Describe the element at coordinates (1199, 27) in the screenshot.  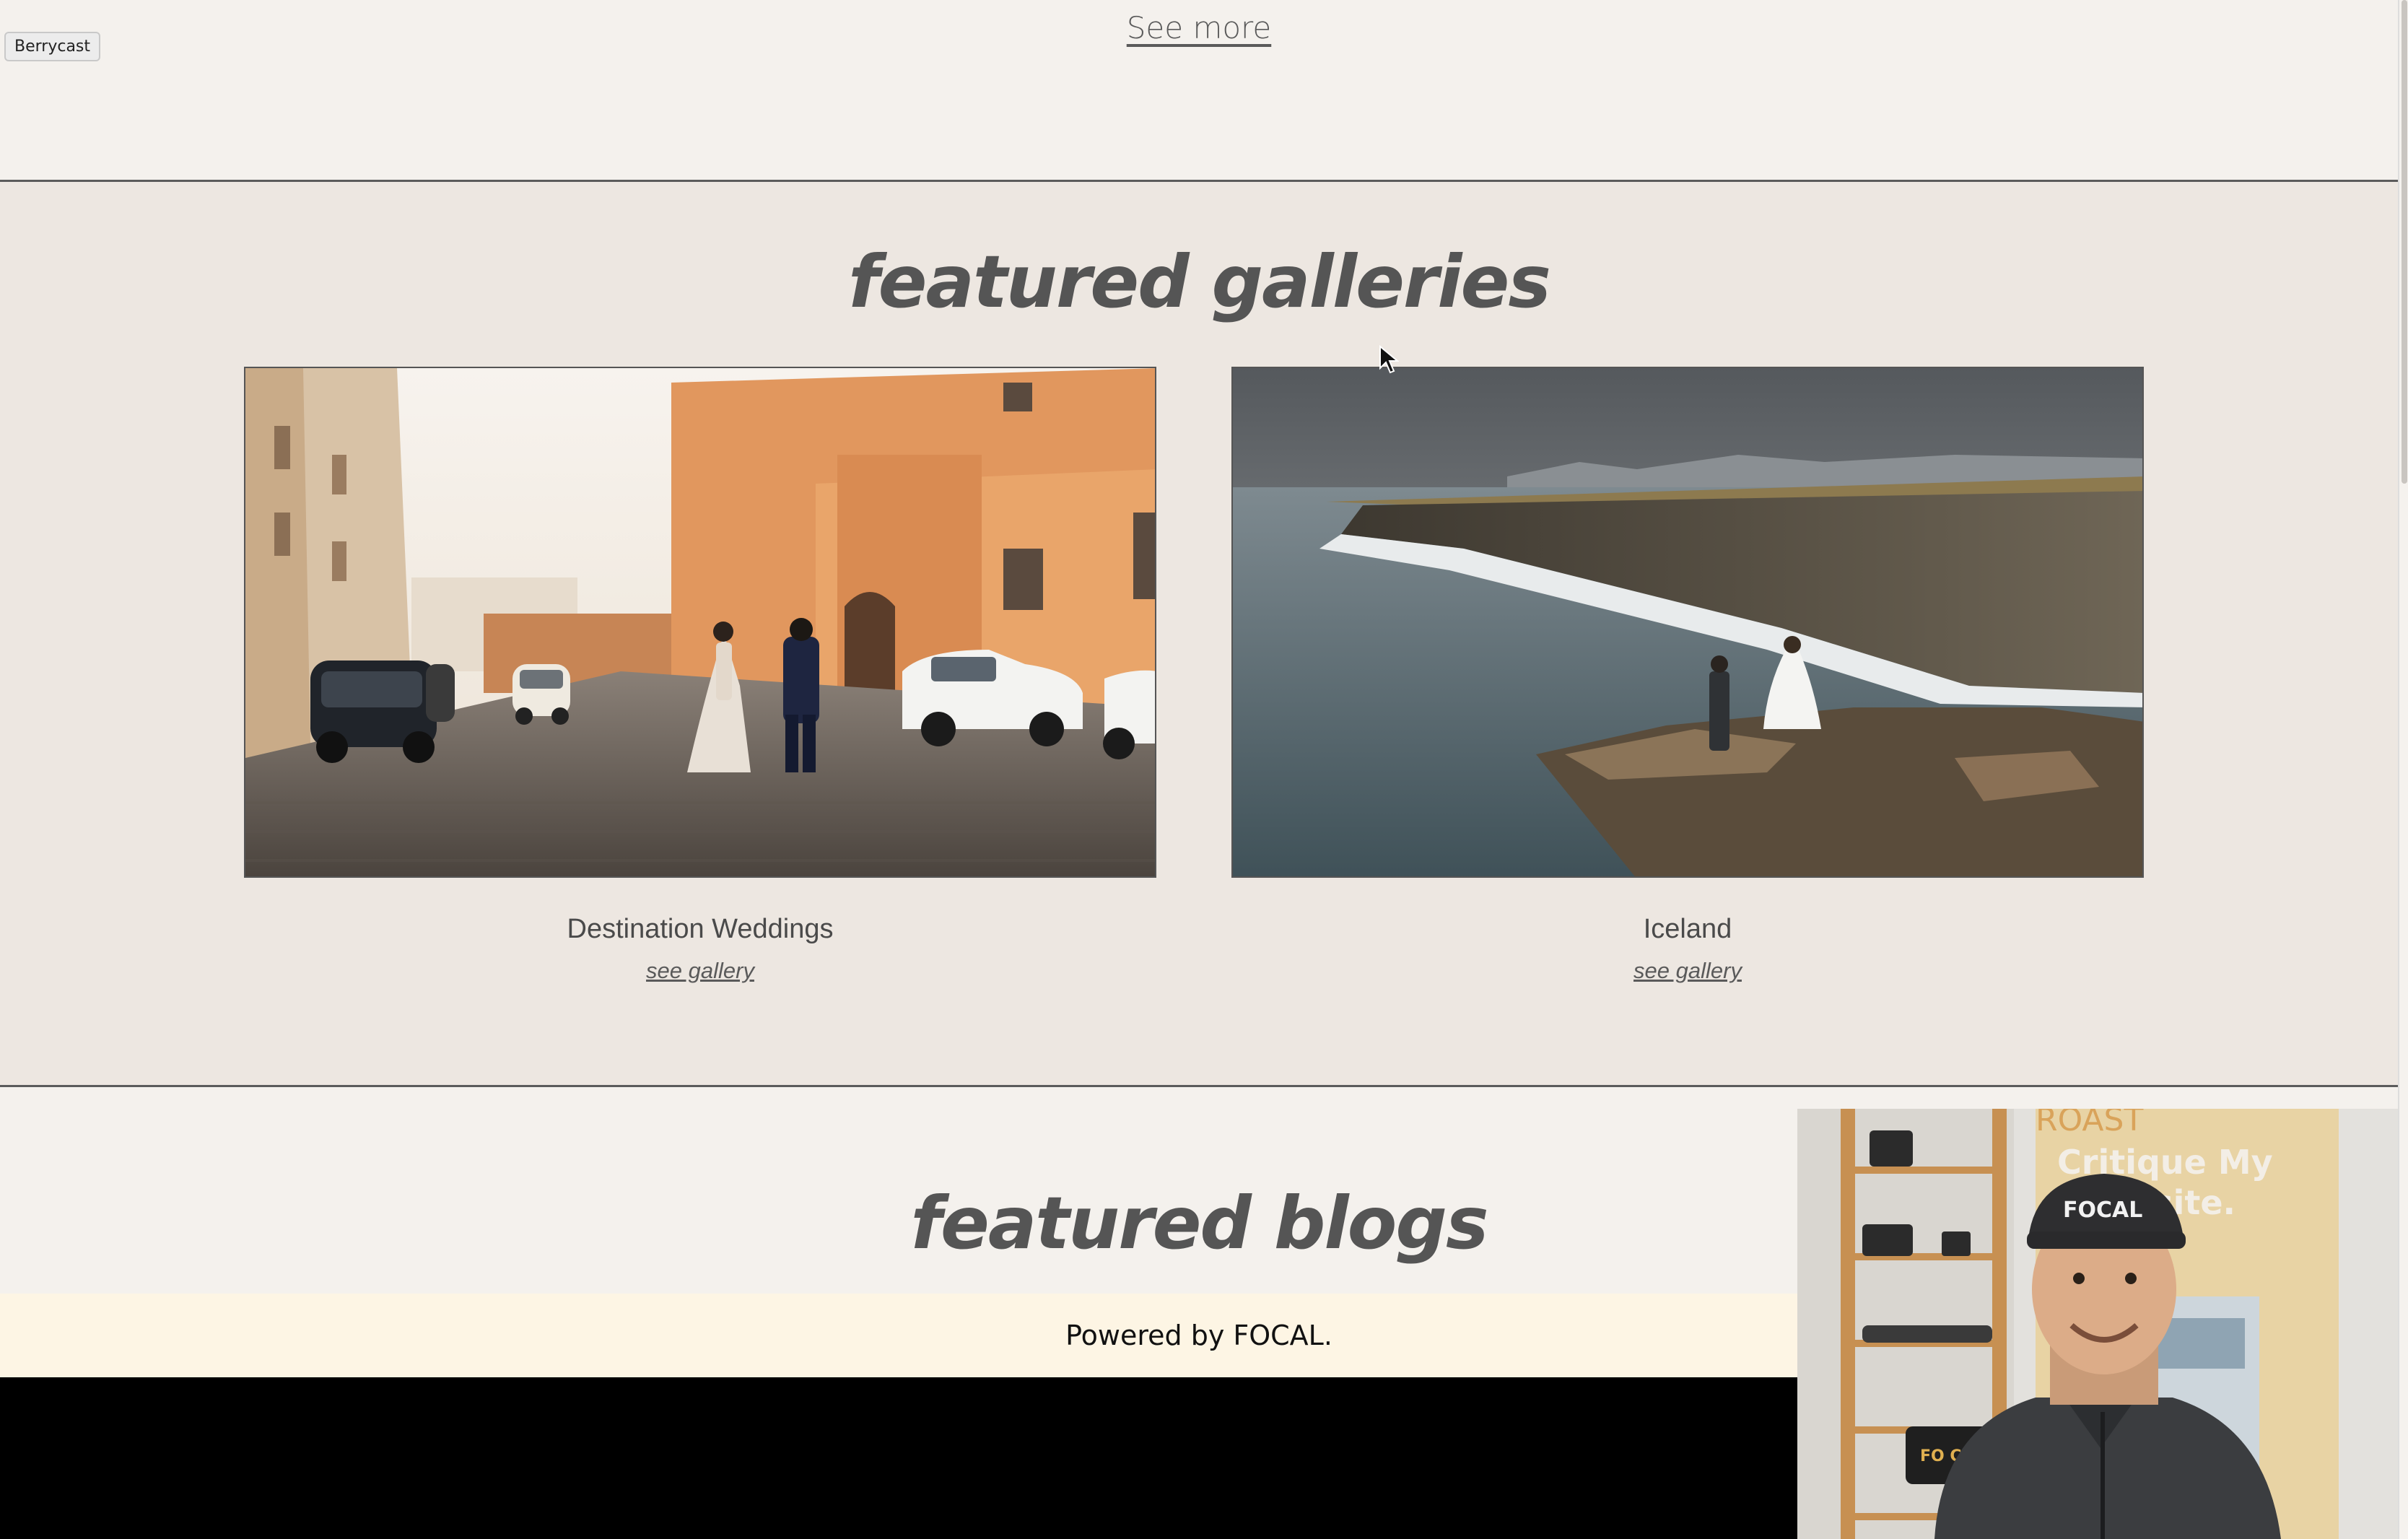
I see `see-more-link: See more` at that location.